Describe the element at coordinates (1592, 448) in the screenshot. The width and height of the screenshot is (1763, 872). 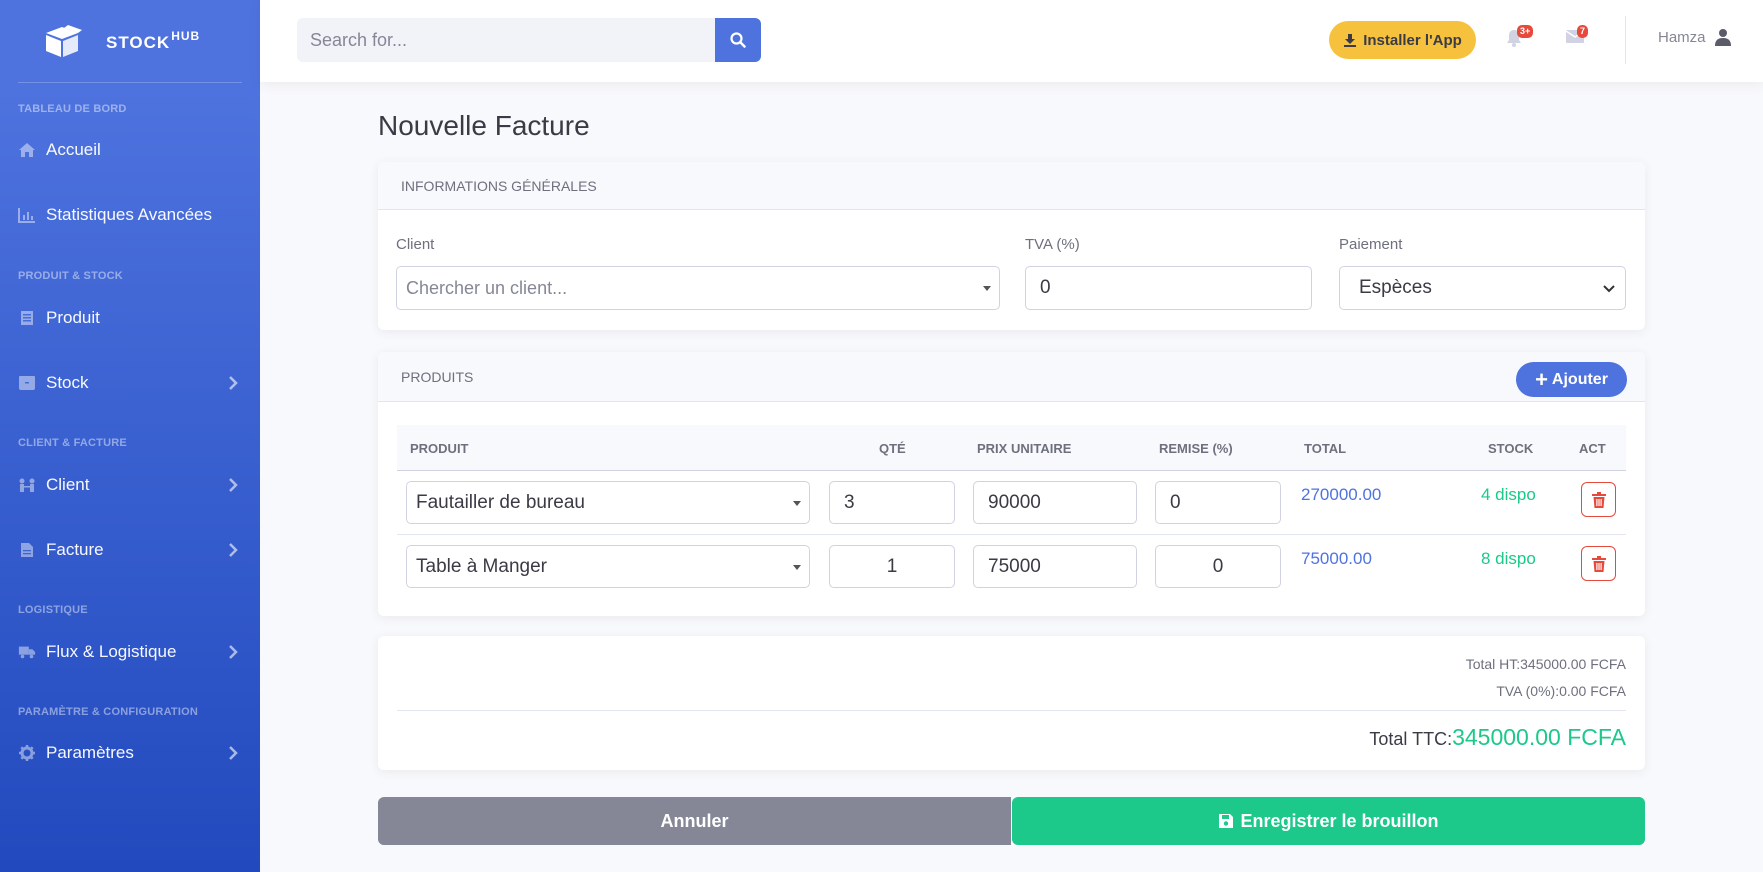
I see `column-header: ACT` at that location.